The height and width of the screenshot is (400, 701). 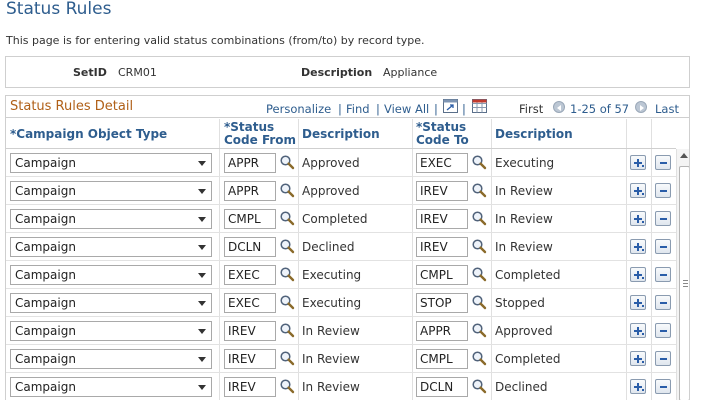 What do you see at coordinates (442, 303) in the screenshot?
I see `status-to-input: STOP` at bounding box center [442, 303].